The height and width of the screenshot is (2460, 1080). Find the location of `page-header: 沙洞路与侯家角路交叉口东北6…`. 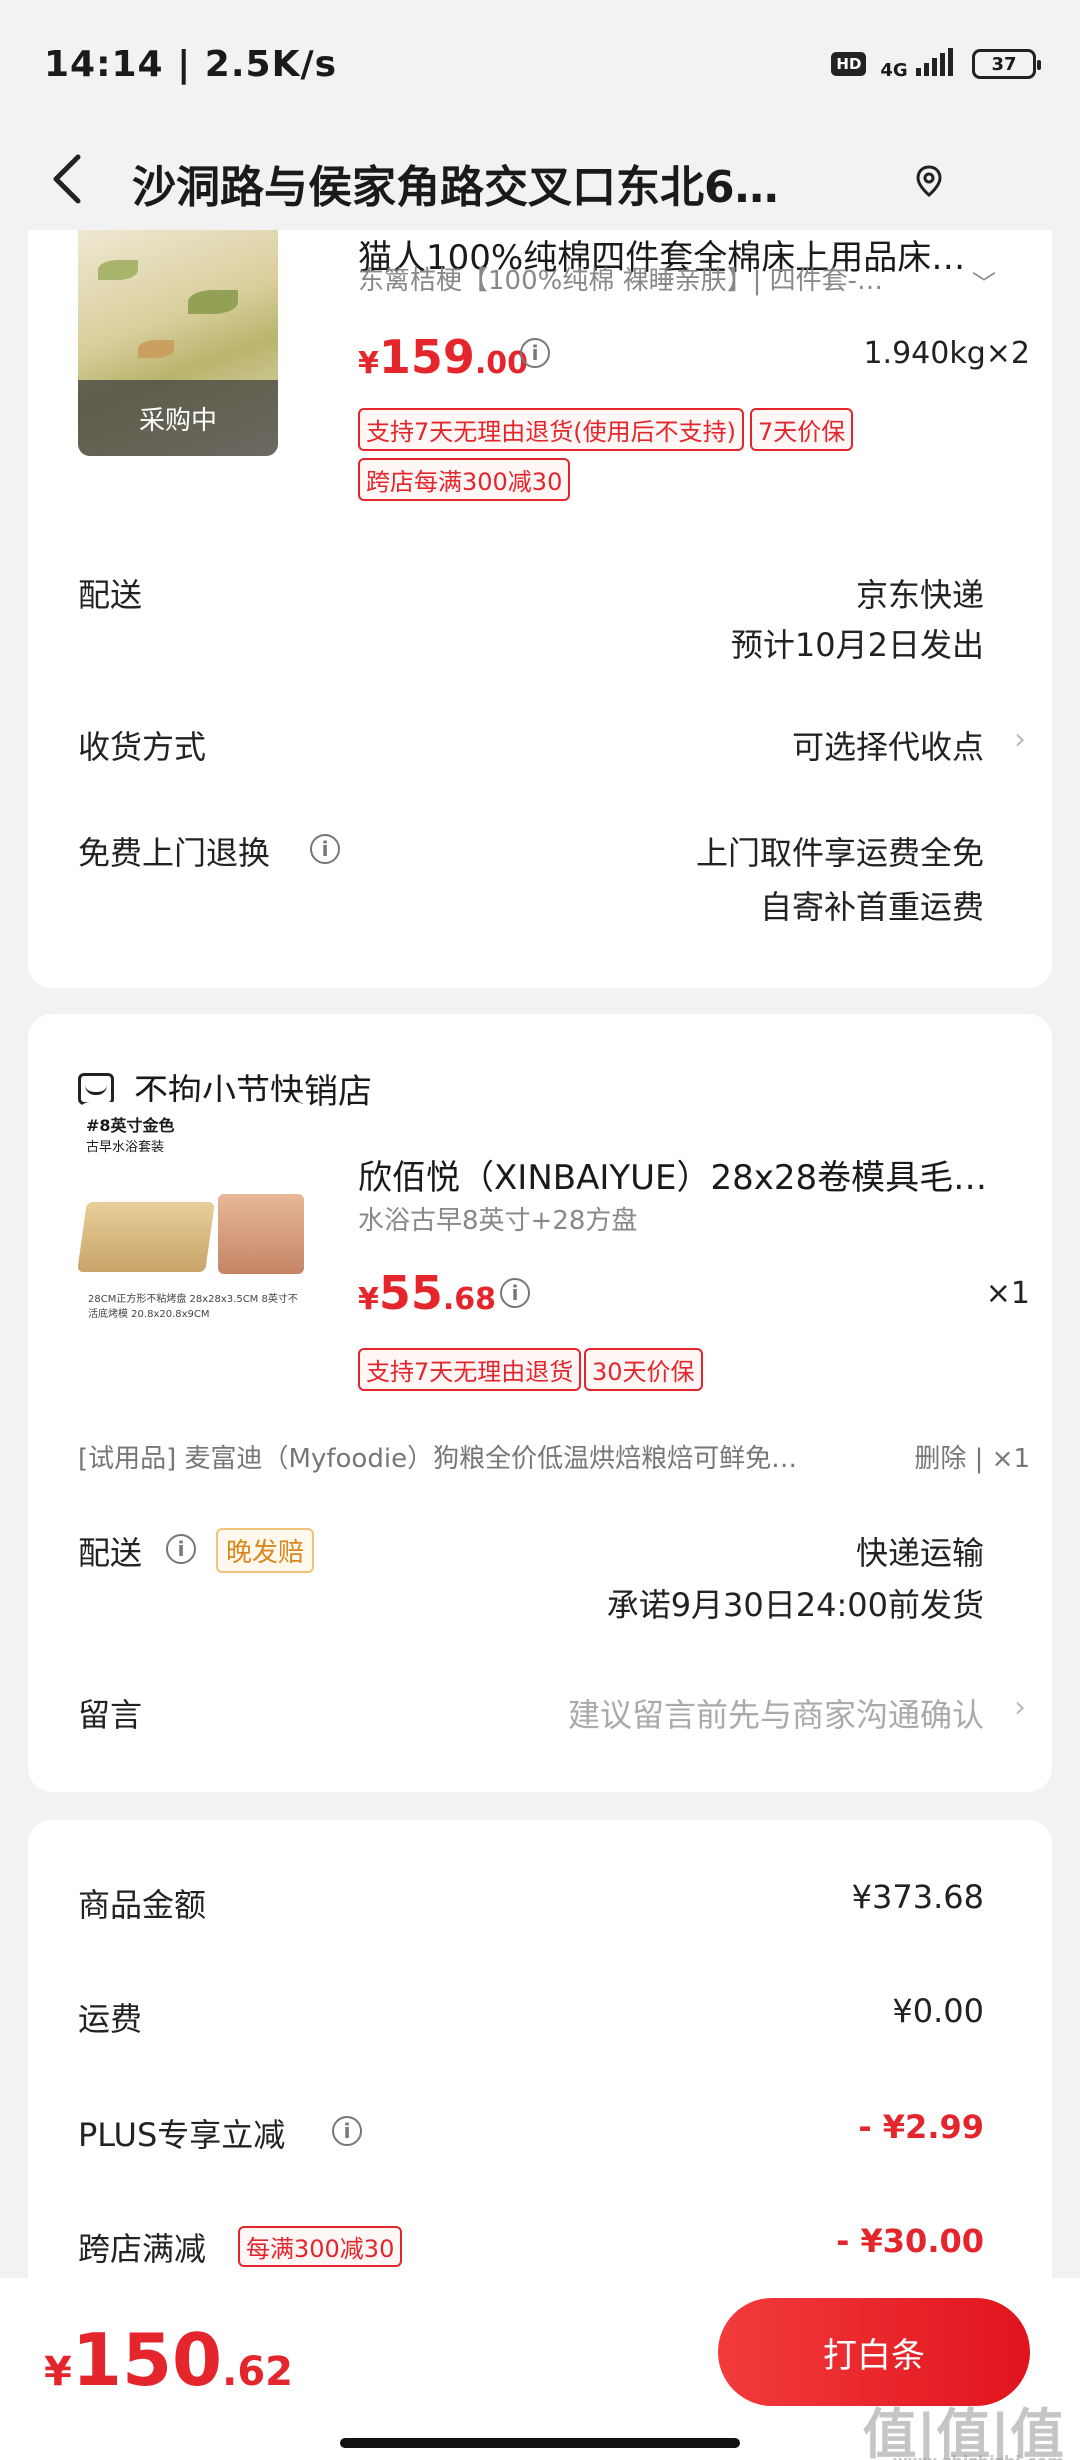

page-header: 沙洞路与侯家角路交叉口东北6… is located at coordinates (540, 183).